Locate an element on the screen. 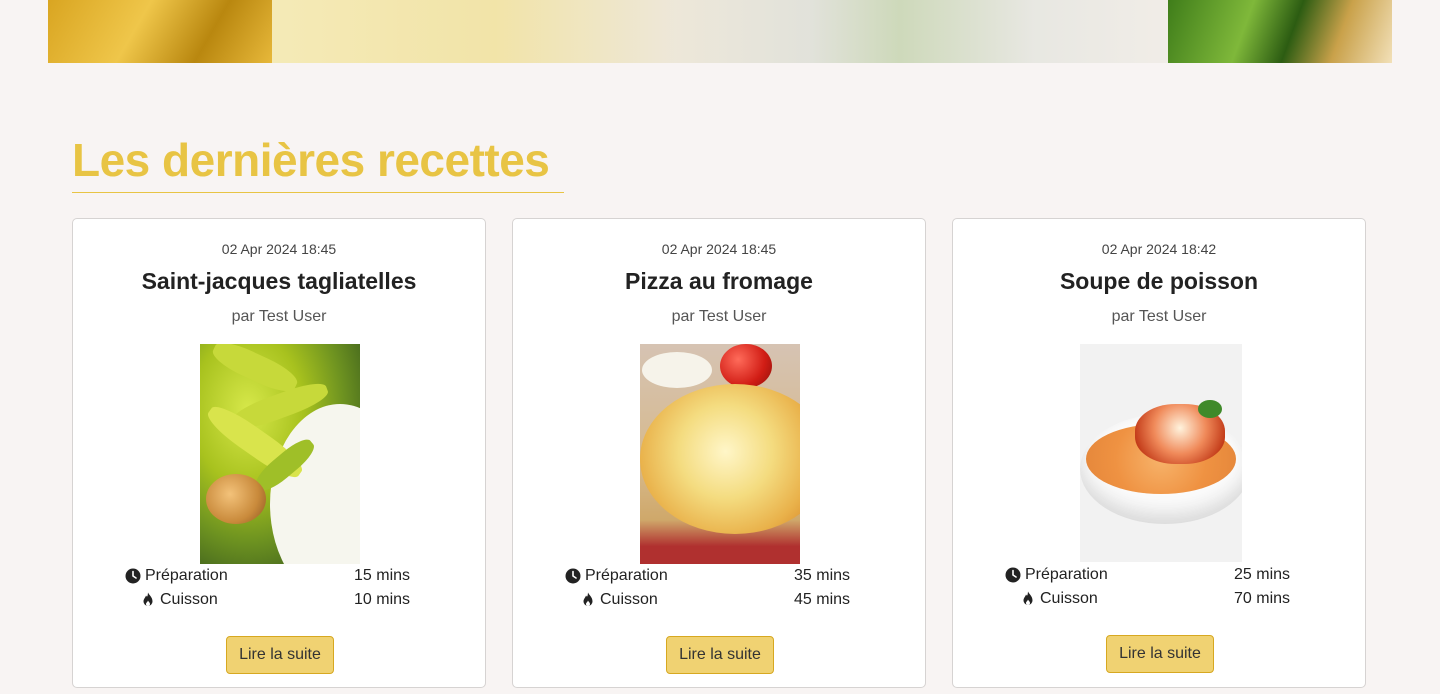 This screenshot has height=694, width=1440. prep-time-value: 35 mins is located at coordinates (822, 575).